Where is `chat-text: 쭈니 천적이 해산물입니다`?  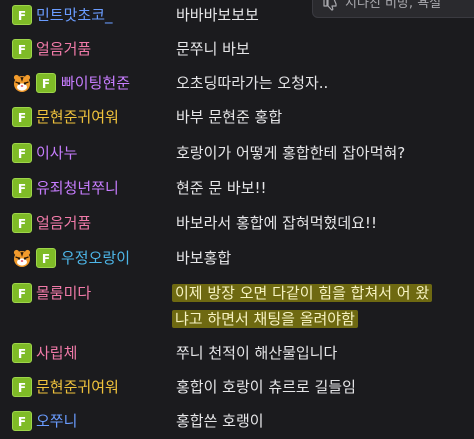
chat-text: 쭈니 천적이 해산물입니다 is located at coordinates (257, 353).